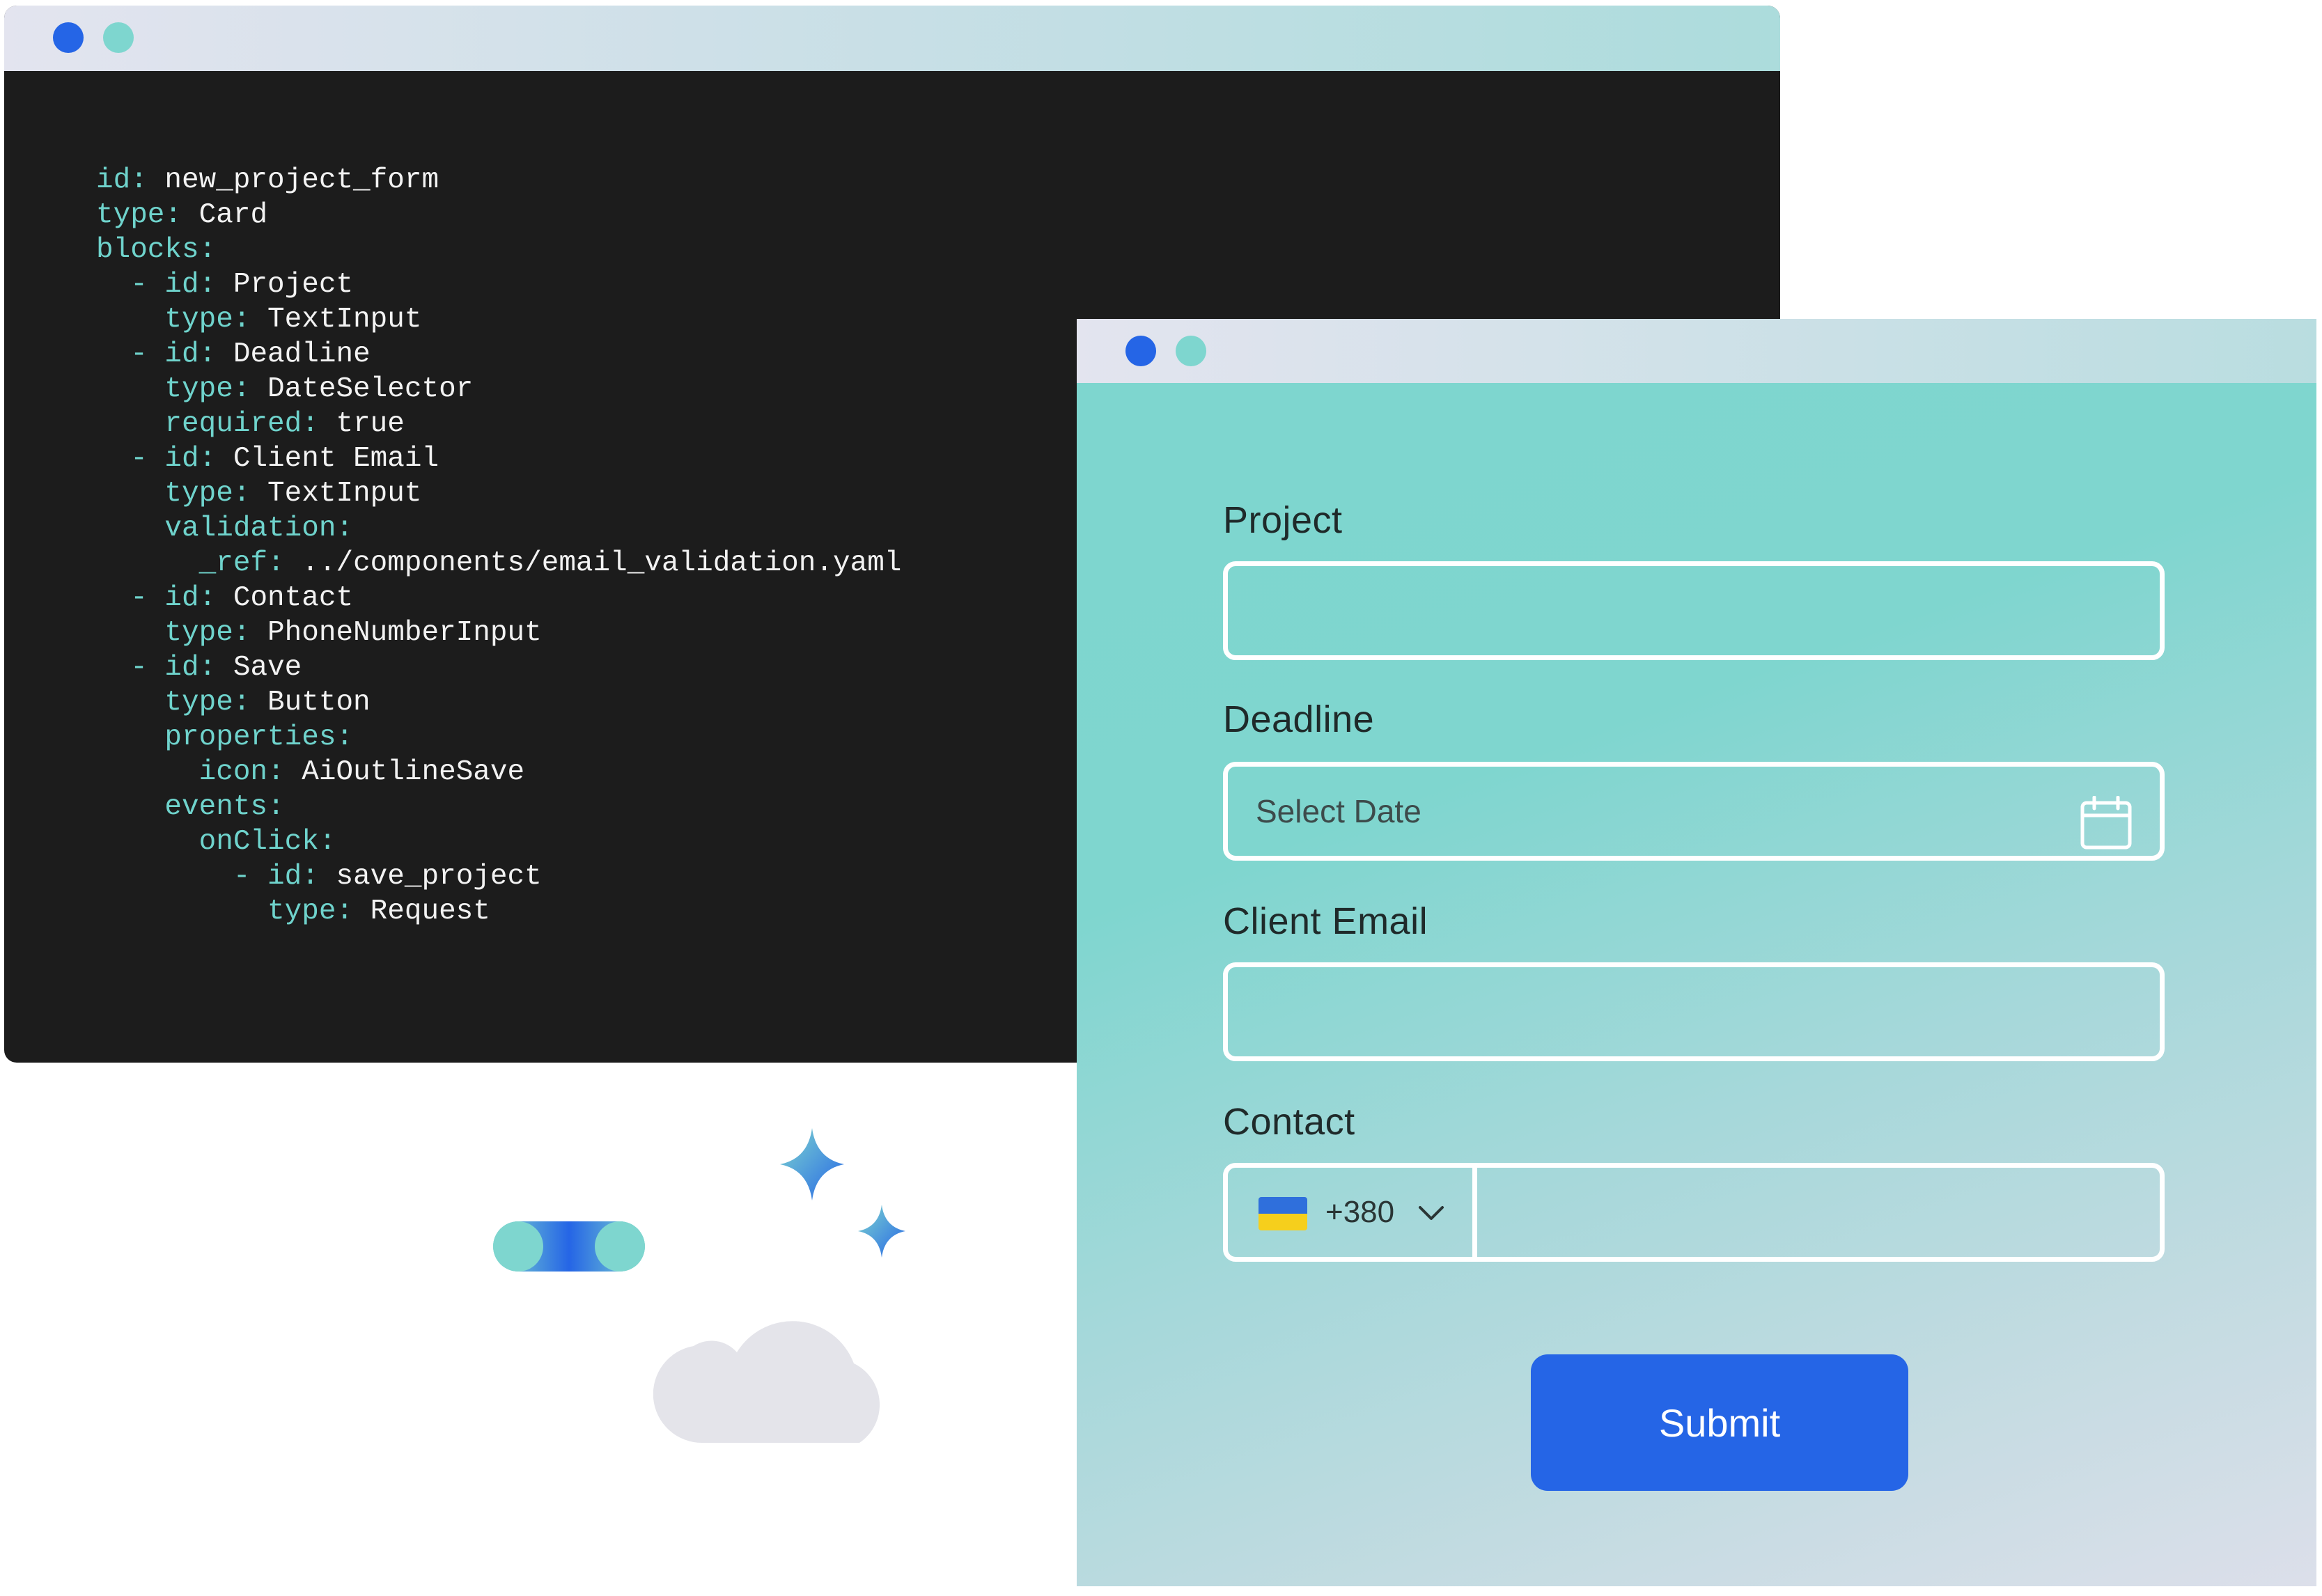  I want to click on code-line: properties:, so click(498, 738).